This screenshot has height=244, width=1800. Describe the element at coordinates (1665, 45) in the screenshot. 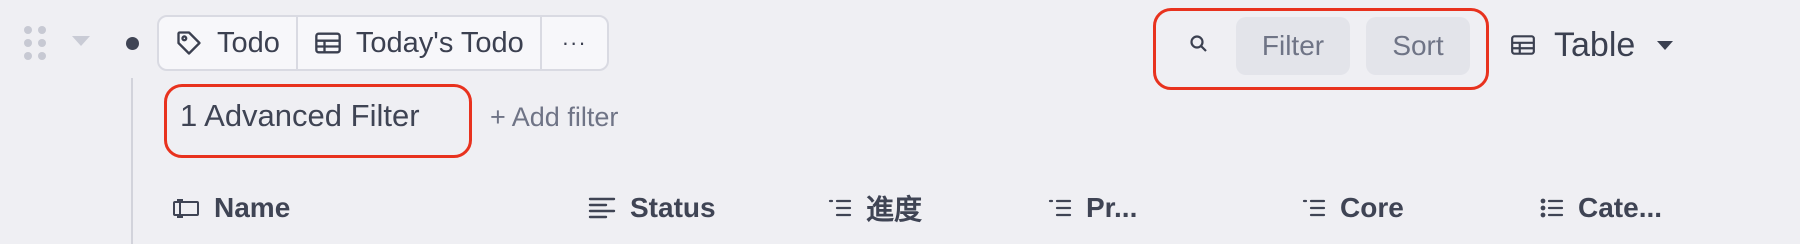

I see `chevron-down-icon` at that location.